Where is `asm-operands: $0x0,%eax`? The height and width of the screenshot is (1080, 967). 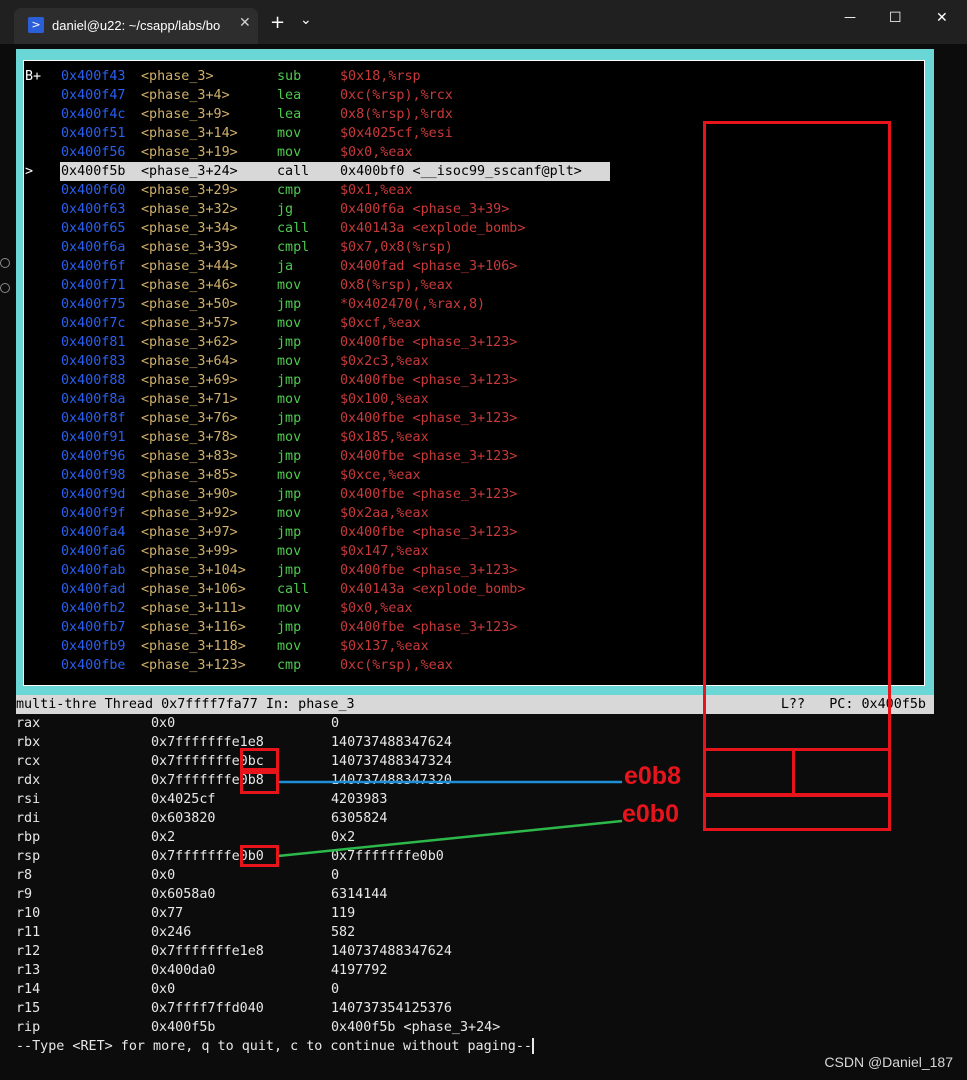
asm-operands: $0x0,%eax is located at coordinates (376, 152).